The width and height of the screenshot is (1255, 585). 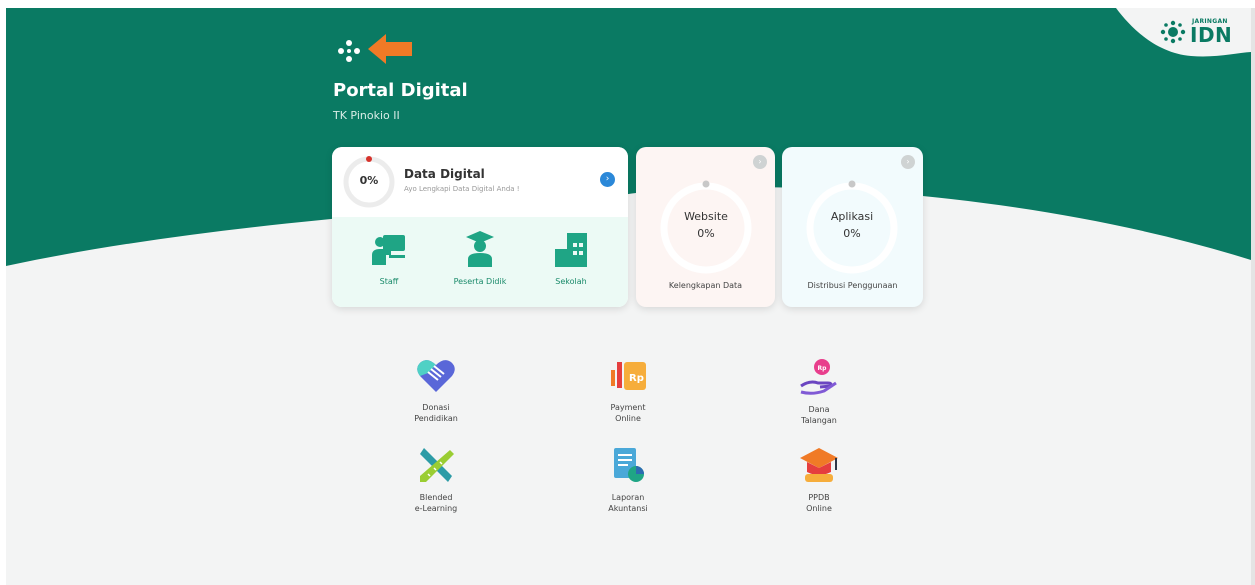 I want to click on service-blended-e-learning: Blended e-Learning, so click(x=436, y=480).